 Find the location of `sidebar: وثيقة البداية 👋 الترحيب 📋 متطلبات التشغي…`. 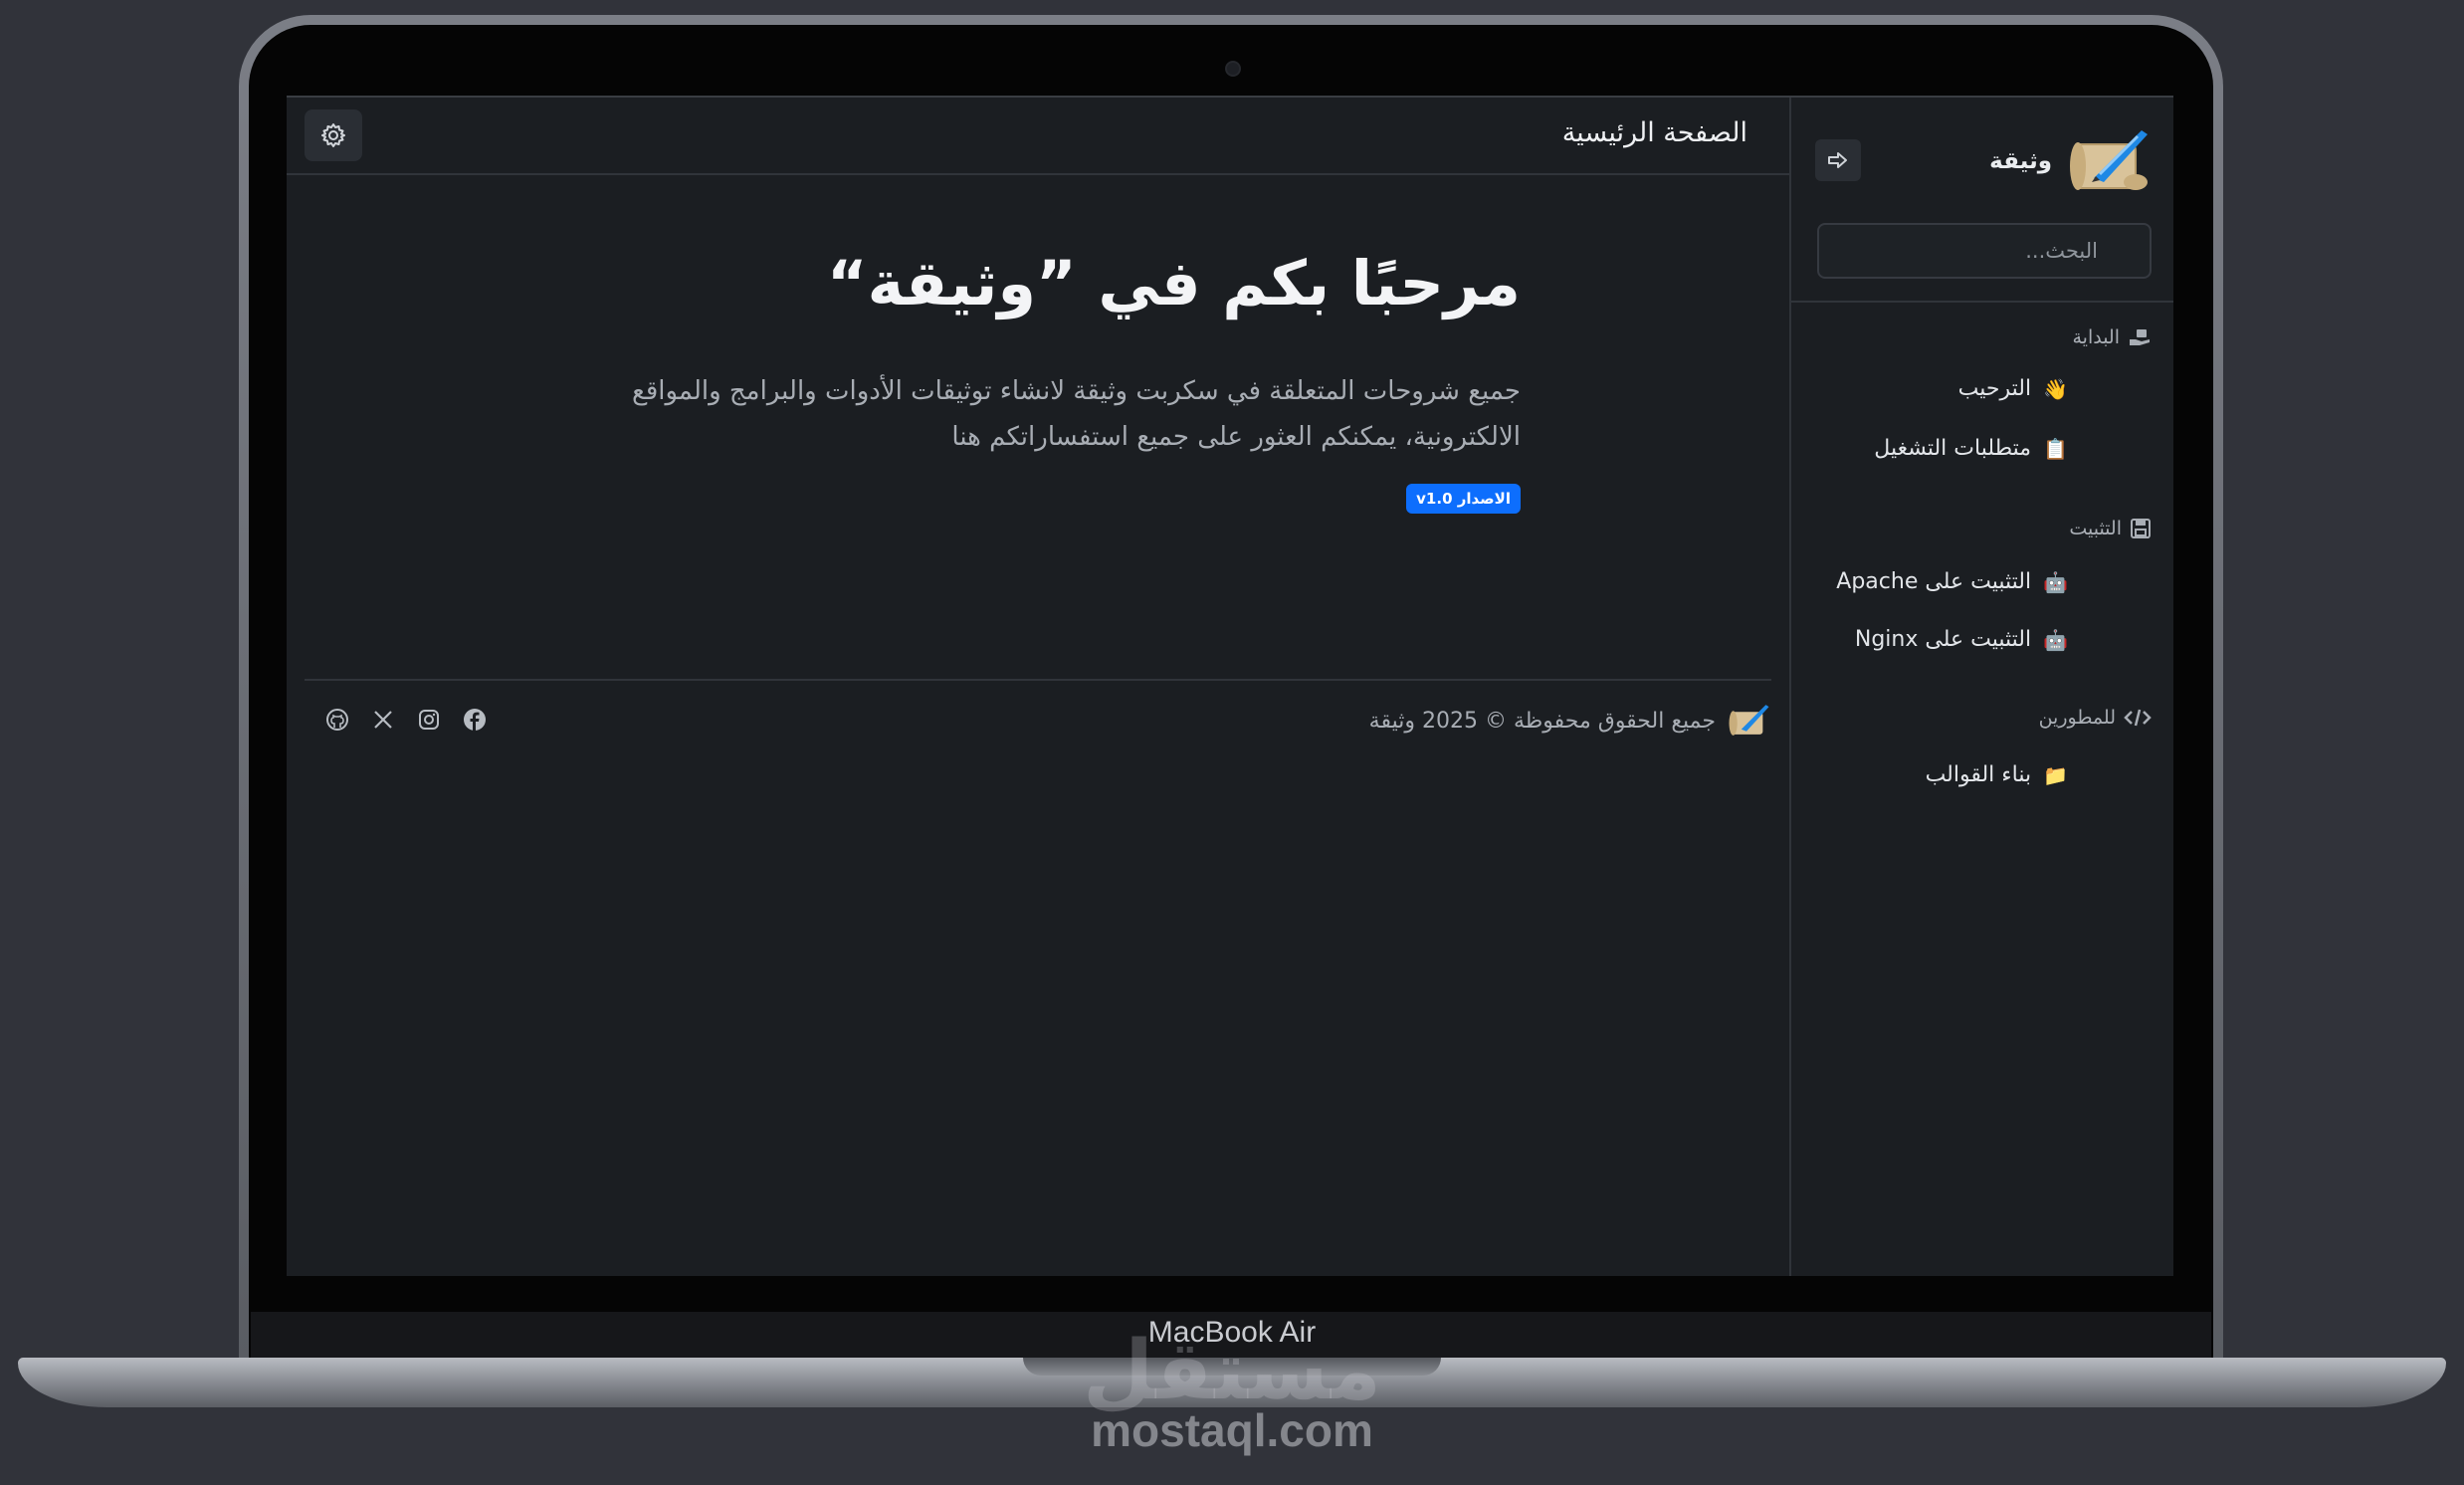

sidebar: وثيقة البداية 👋 الترحيب 📋 متطلبات التشغي… is located at coordinates (1981, 687).